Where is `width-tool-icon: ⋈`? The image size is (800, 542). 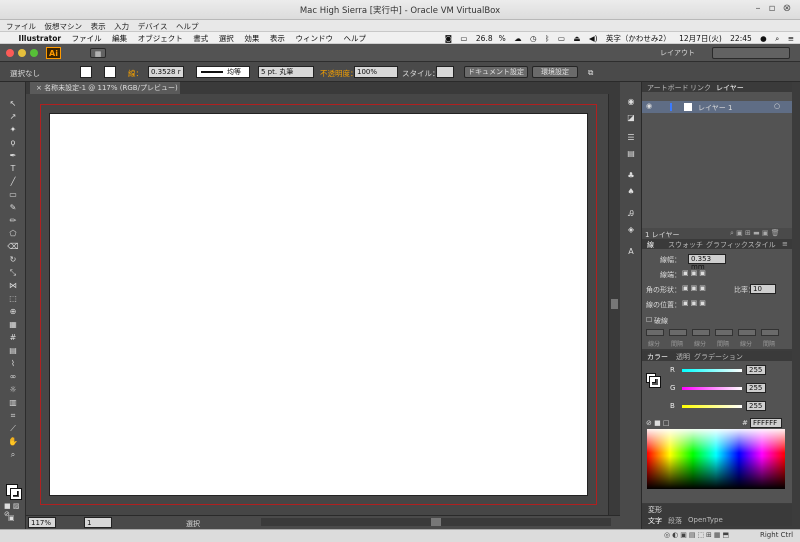 width-tool-icon: ⋈ is located at coordinates (13, 286).